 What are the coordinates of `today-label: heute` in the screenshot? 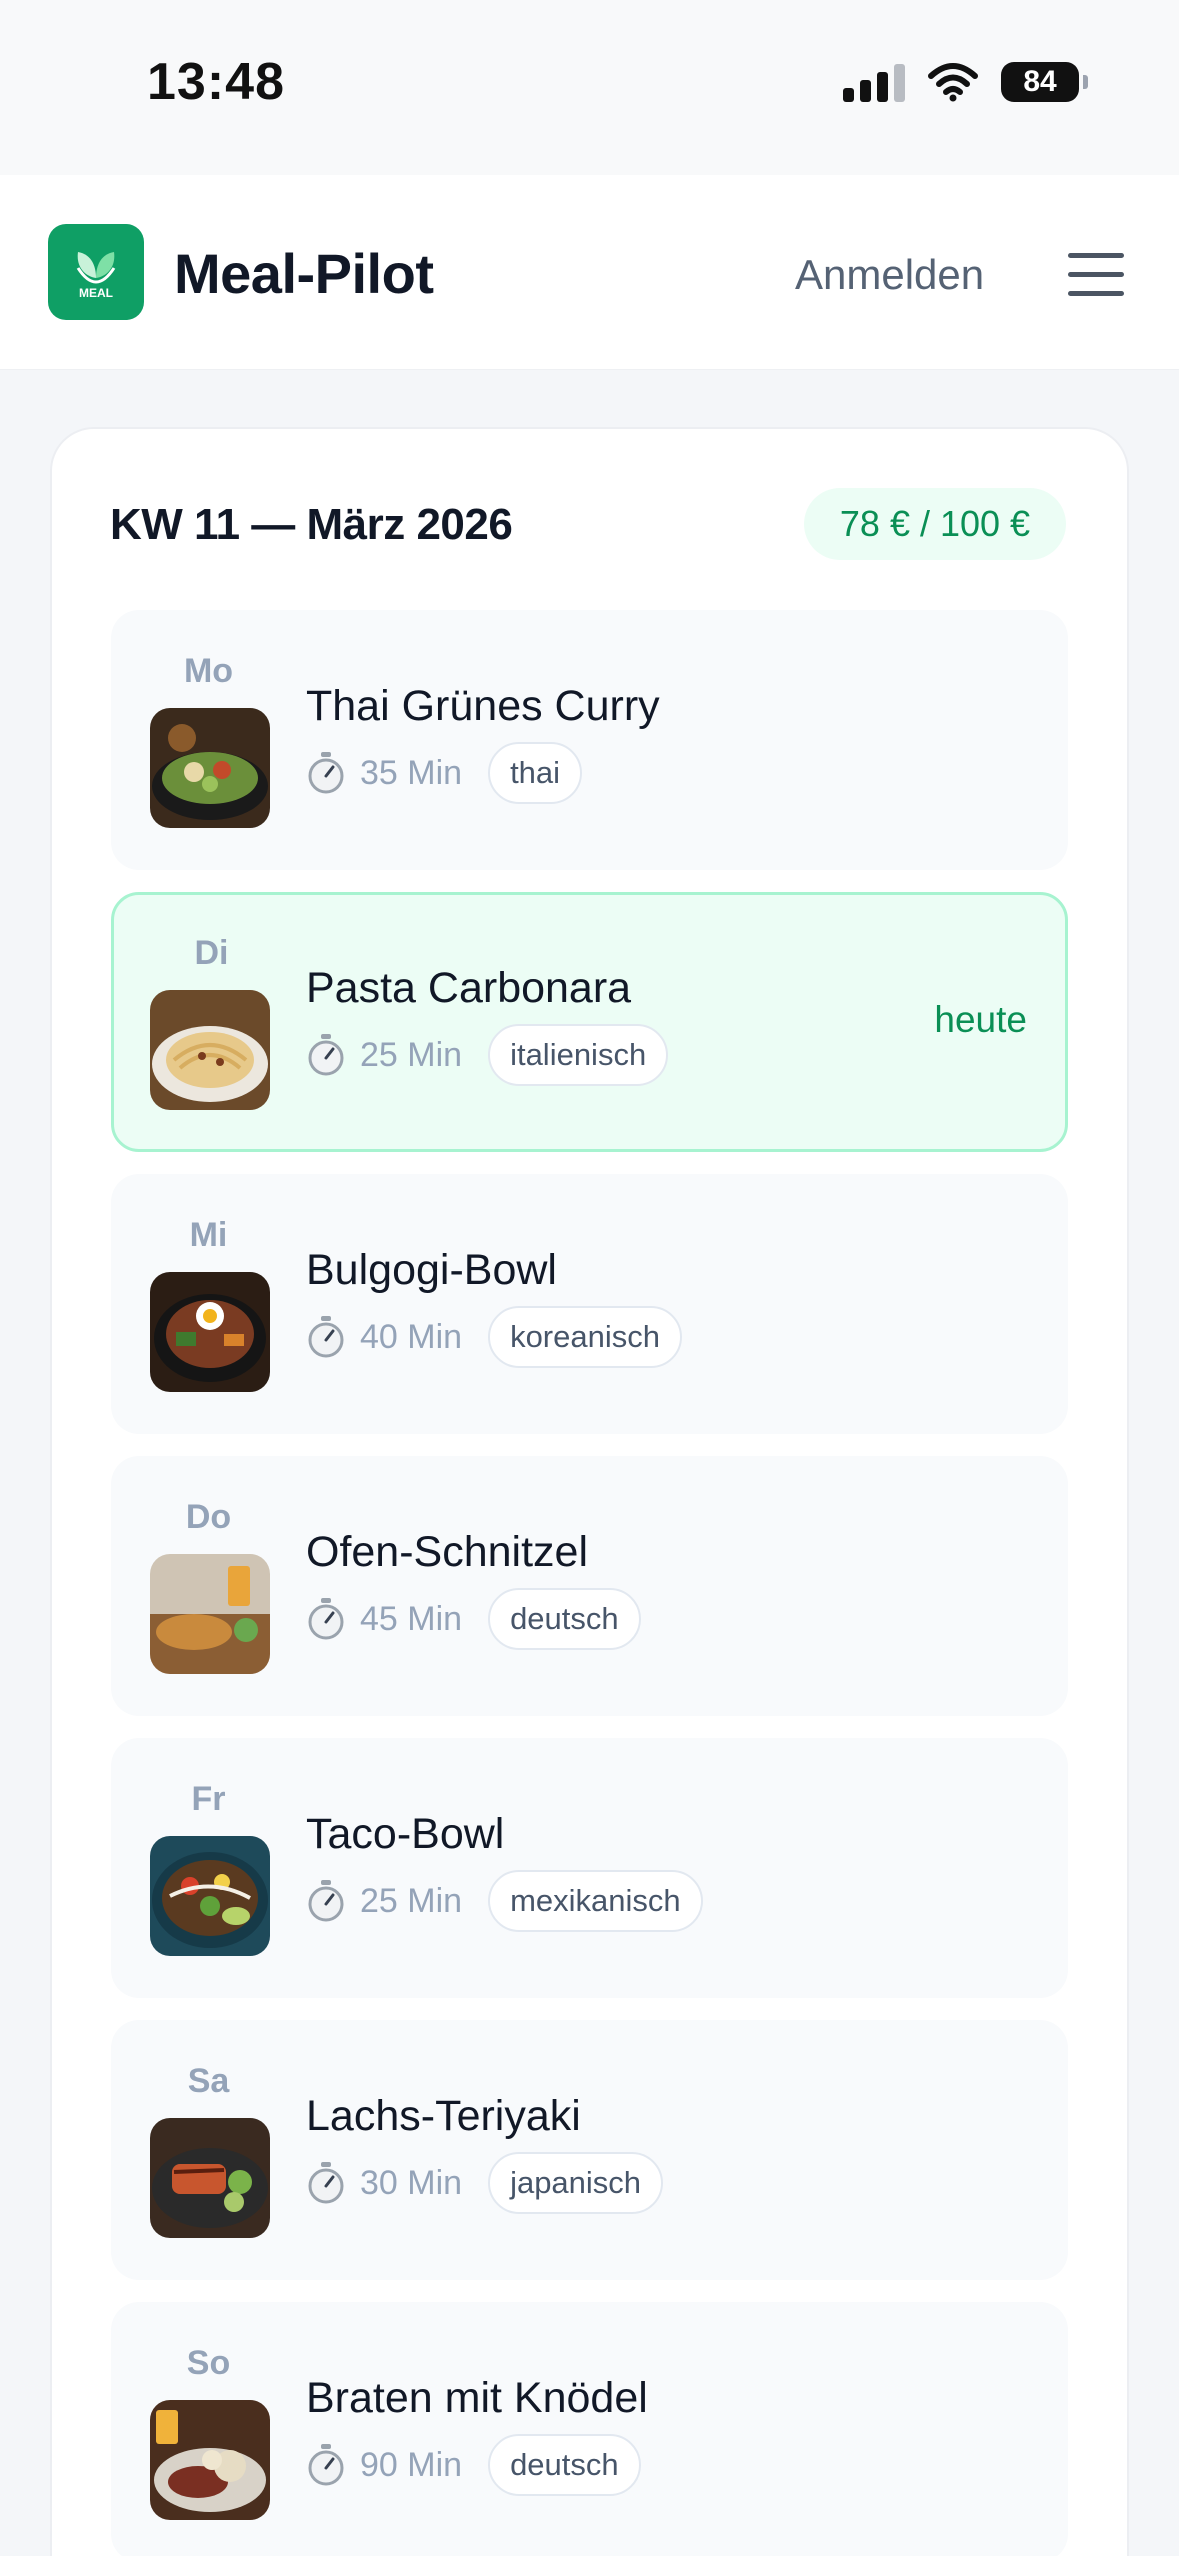 It's located at (980, 1019).